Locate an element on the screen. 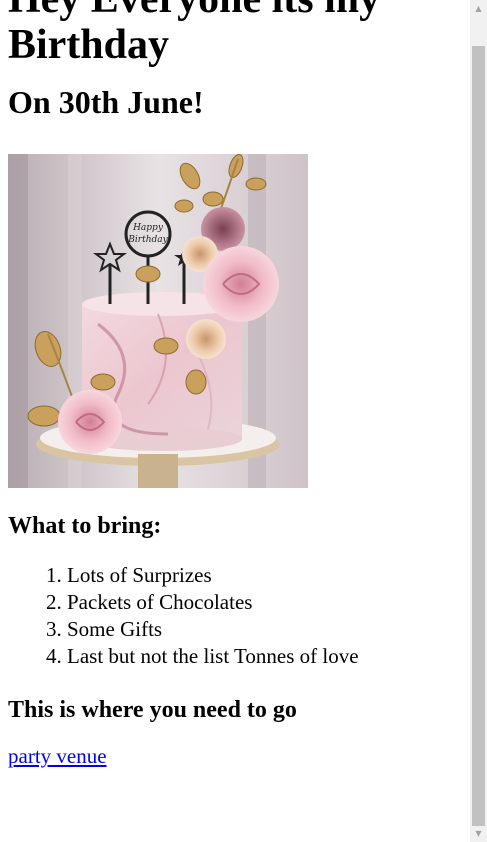 This screenshot has width=487, height=842. list-item: Last but not the list Tonnes of love is located at coordinates (268, 656).